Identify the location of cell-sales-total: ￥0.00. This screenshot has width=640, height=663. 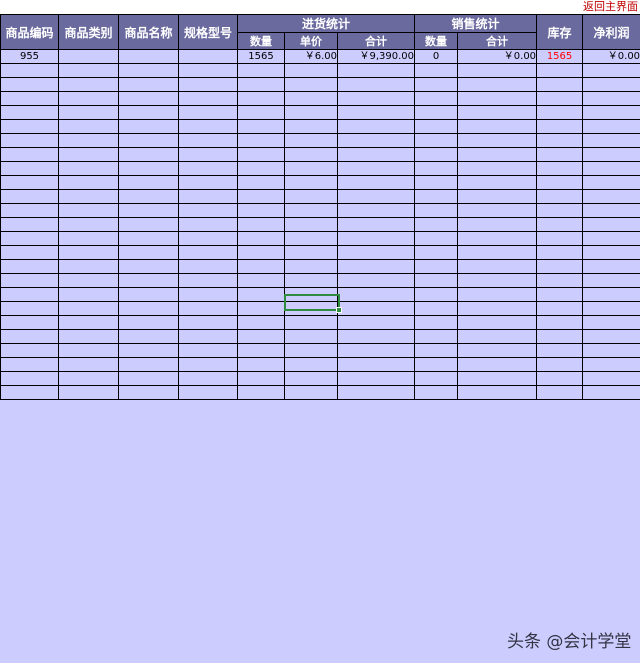
(497, 56).